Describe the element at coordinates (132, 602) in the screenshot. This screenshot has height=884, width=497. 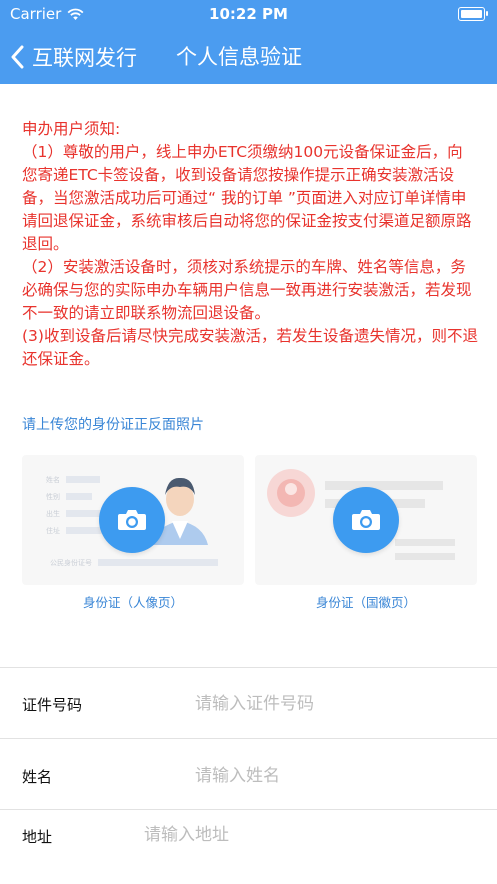
I see `id-front-caption: 身份证（人像页）` at that location.